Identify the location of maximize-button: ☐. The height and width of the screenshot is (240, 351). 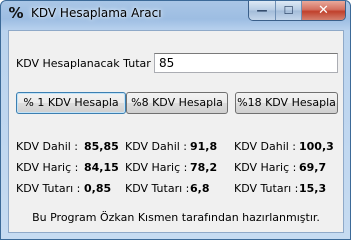
(288, 10).